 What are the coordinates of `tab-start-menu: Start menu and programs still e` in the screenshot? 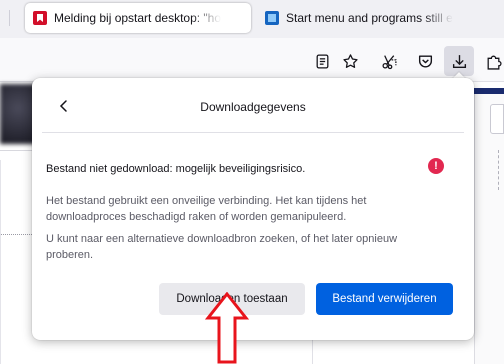 It's located at (380, 18).